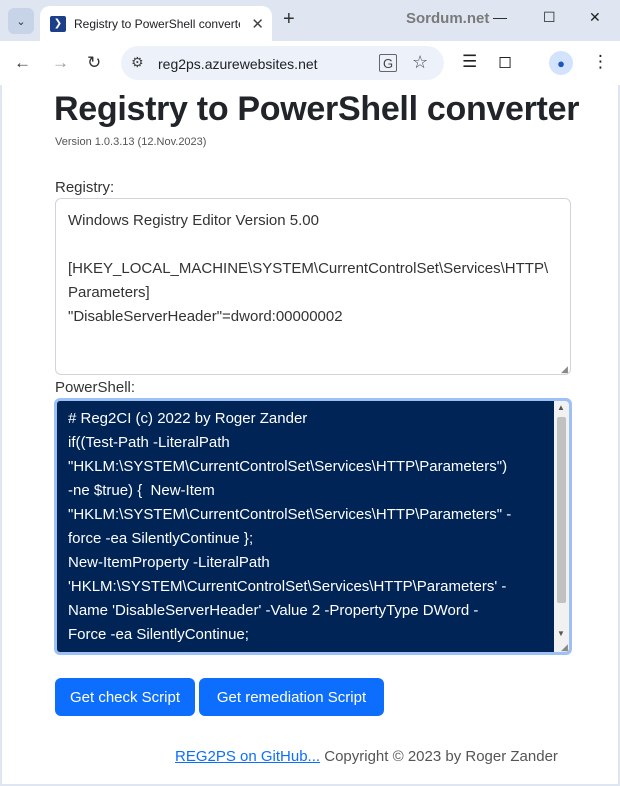 This screenshot has height=786, width=620. I want to click on star-icon: ☆, so click(420, 62).